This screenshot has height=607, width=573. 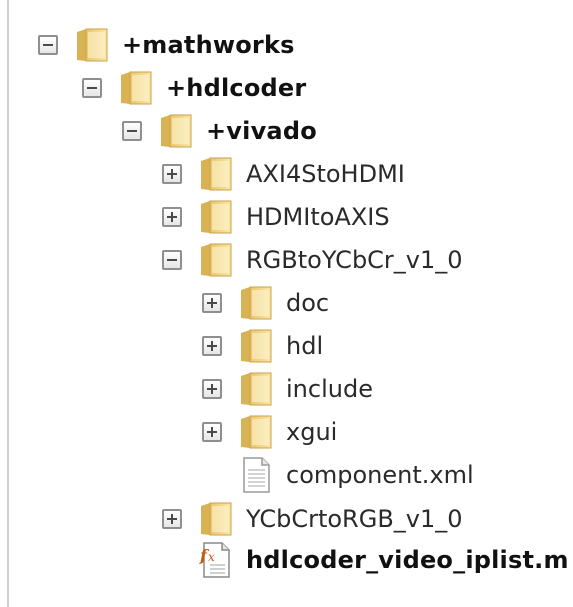 I want to click on node-label: +vivado, so click(x=261, y=131).